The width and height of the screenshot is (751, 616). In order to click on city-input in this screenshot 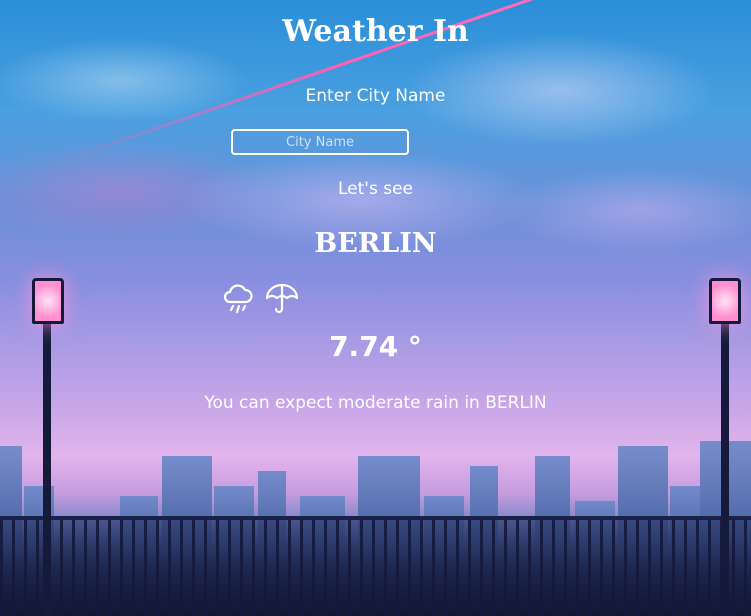, I will do `click(320, 142)`.